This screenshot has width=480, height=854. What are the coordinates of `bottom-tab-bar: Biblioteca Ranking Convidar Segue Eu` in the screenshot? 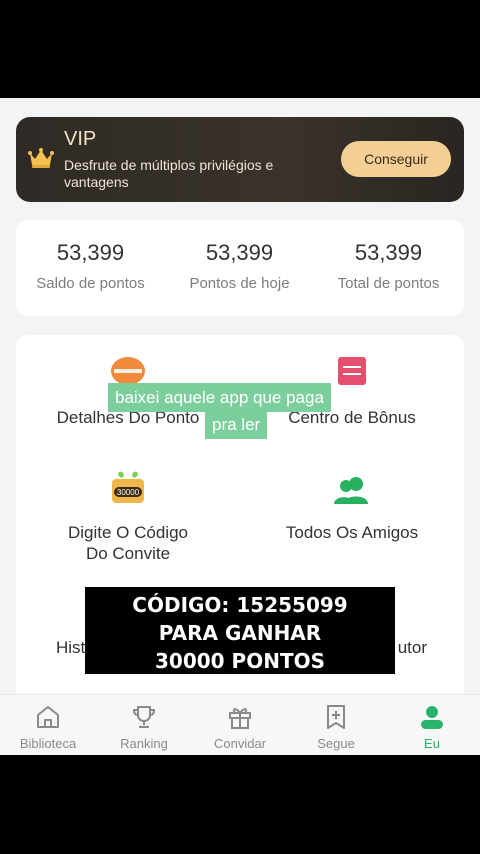 It's located at (240, 724).